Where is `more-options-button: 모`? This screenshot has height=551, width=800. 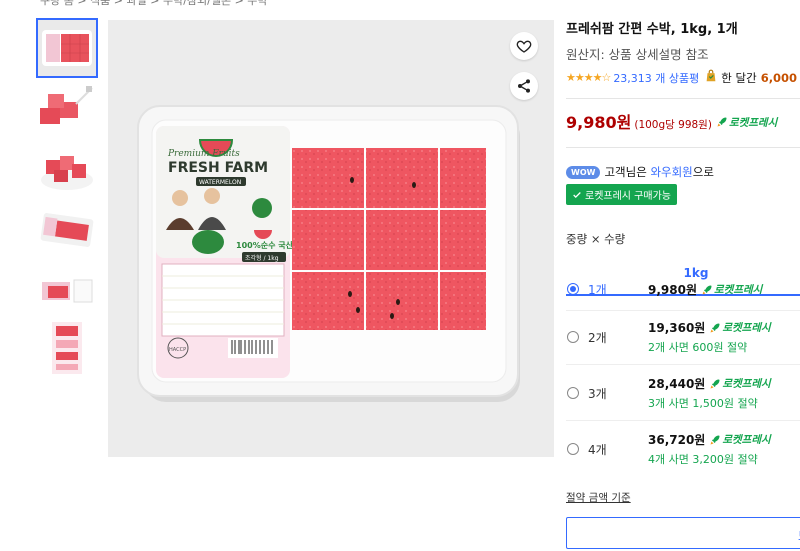
more-options-button: 모 is located at coordinates (683, 533).